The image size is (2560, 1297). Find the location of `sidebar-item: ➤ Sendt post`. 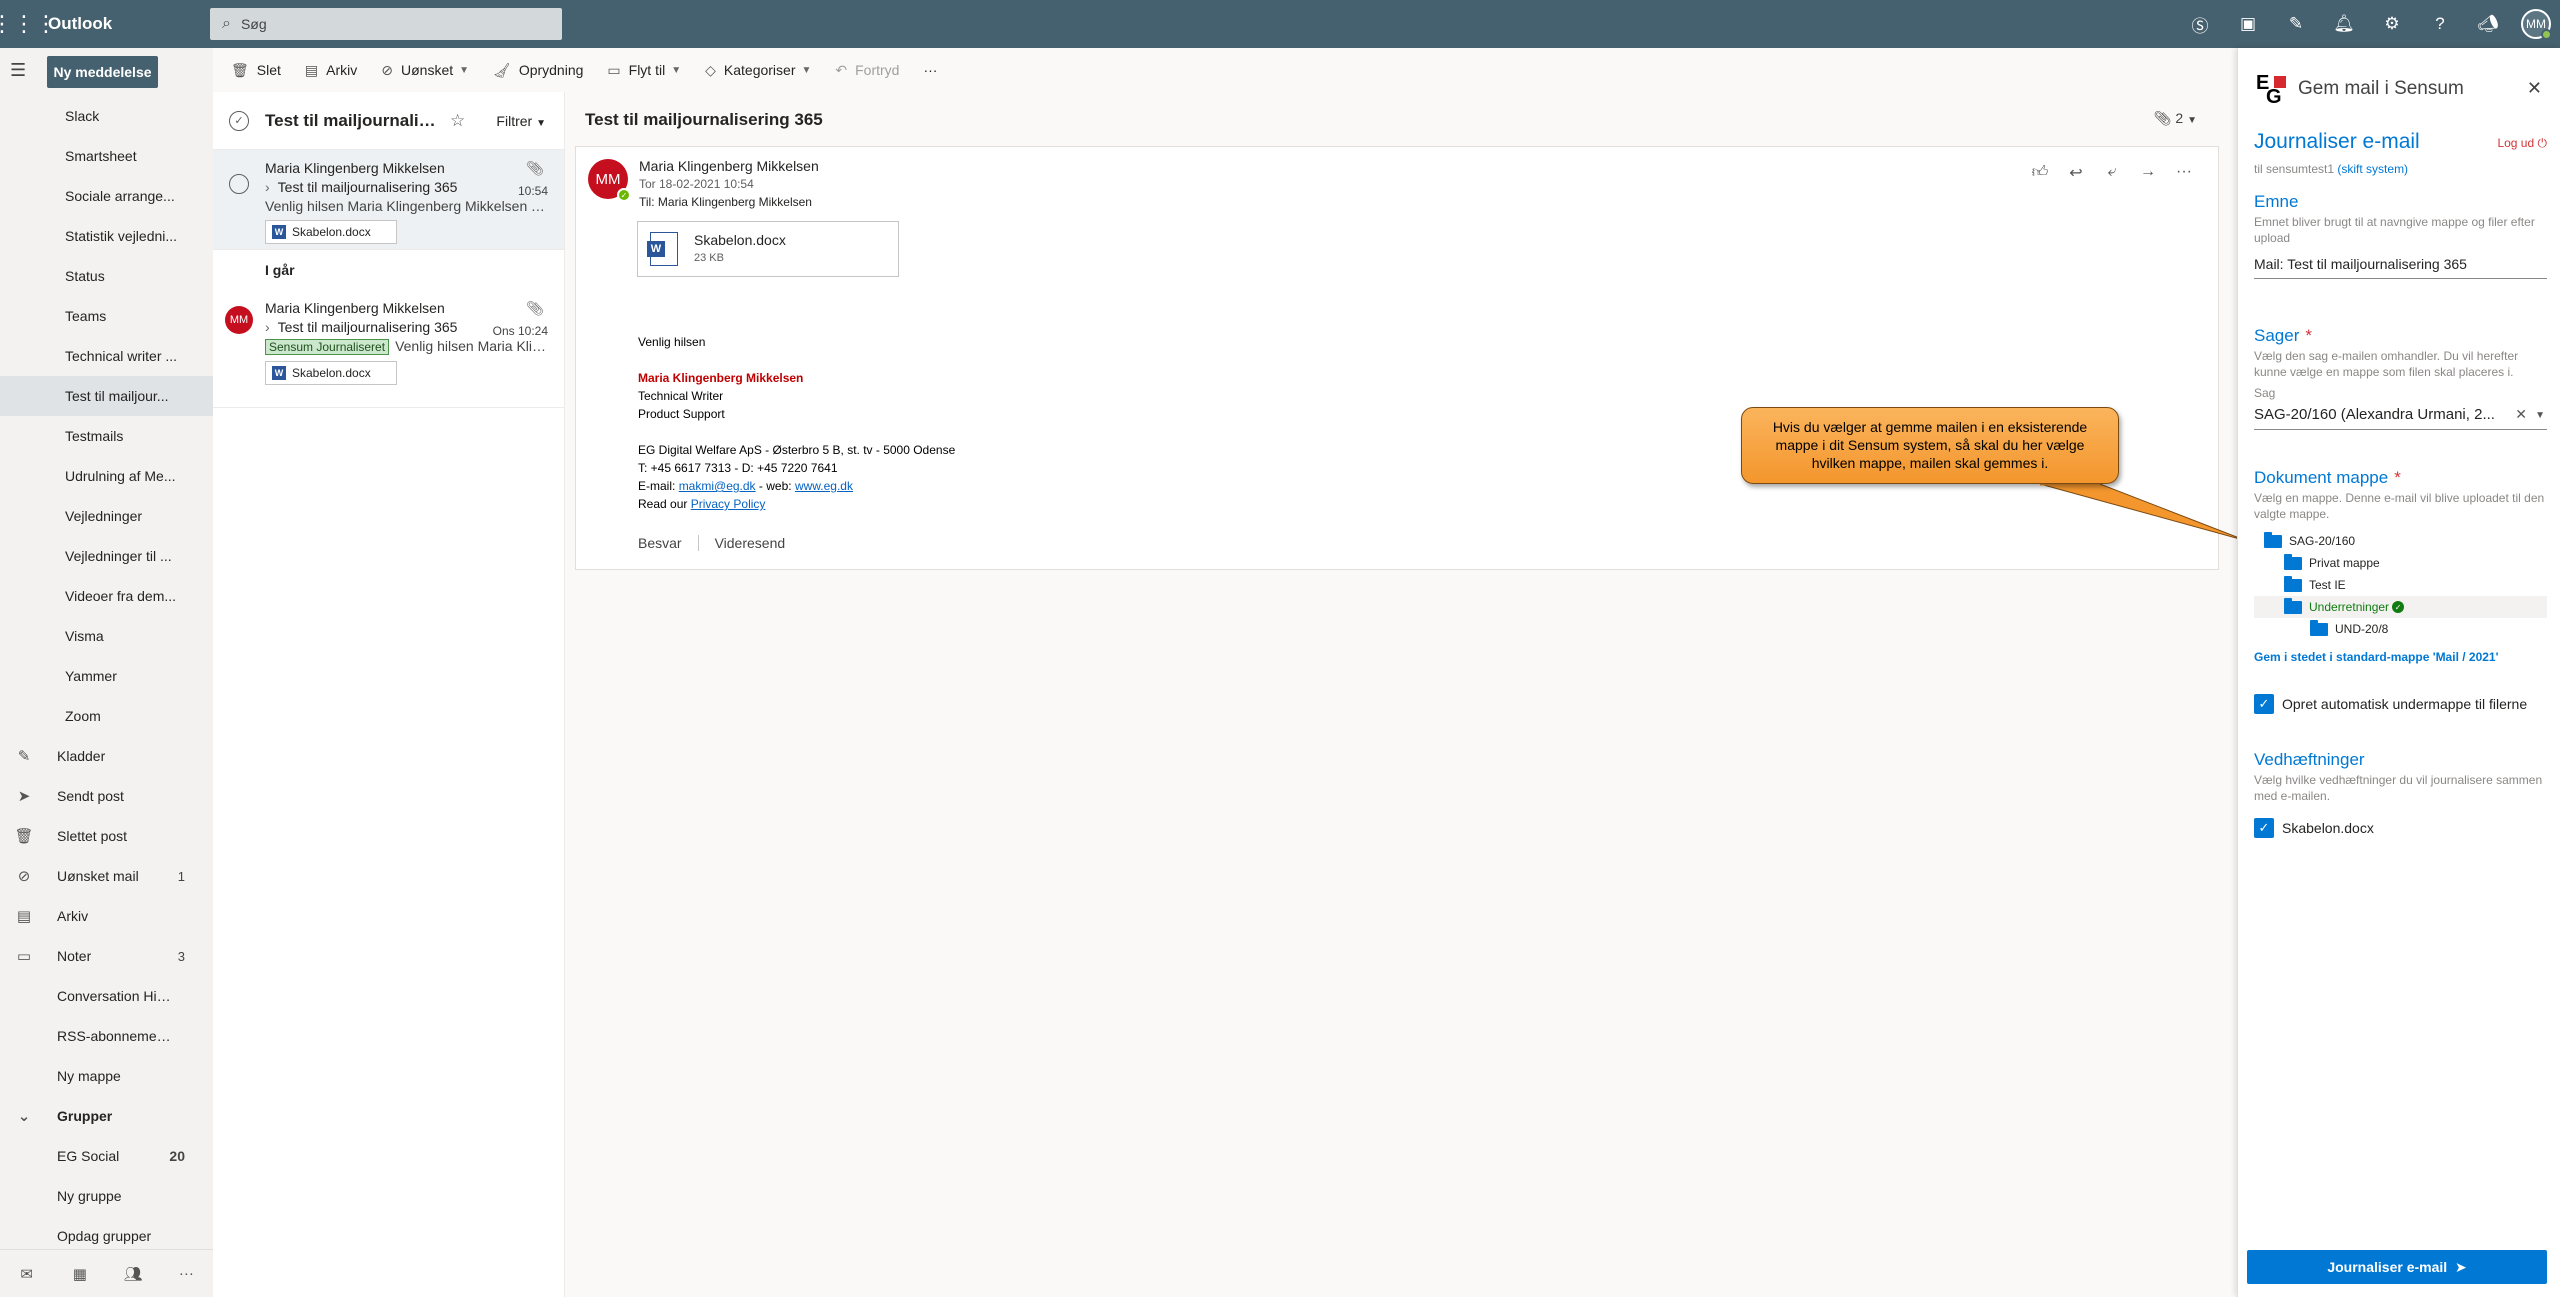

sidebar-item: ➤ Sendt post is located at coordinates (106, 796).